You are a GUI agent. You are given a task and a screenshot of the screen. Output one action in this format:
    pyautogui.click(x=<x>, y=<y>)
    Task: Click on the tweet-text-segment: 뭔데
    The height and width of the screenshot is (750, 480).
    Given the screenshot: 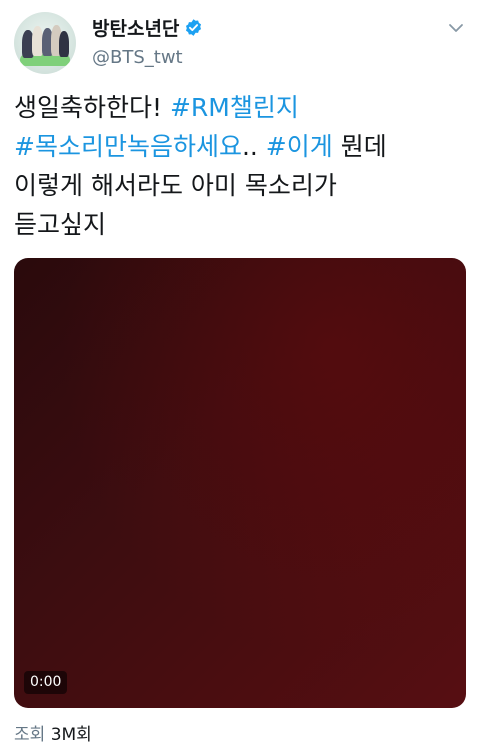 What is the action you would take?
    pyautogui.click(x=359, y=146)
    